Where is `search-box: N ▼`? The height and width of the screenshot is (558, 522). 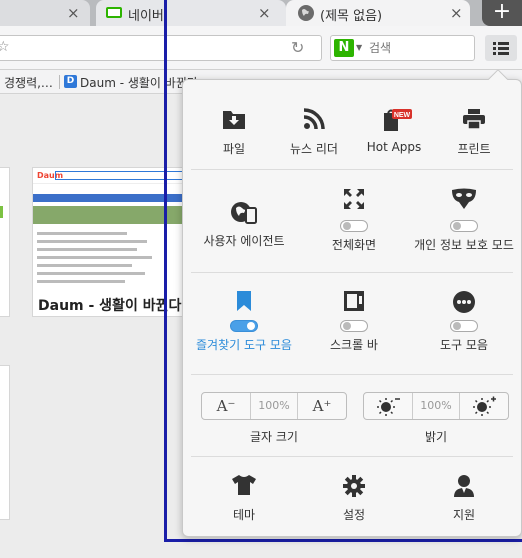 search-box: N ▼ is located at coordinates (402, 48).